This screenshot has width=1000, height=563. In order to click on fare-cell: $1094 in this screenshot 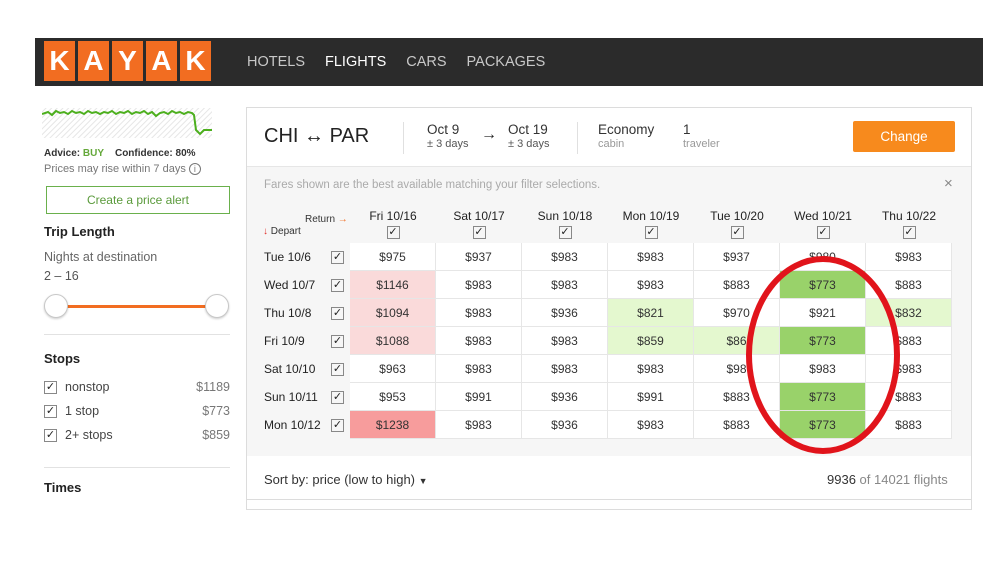, I will do `click(393, 313)`.